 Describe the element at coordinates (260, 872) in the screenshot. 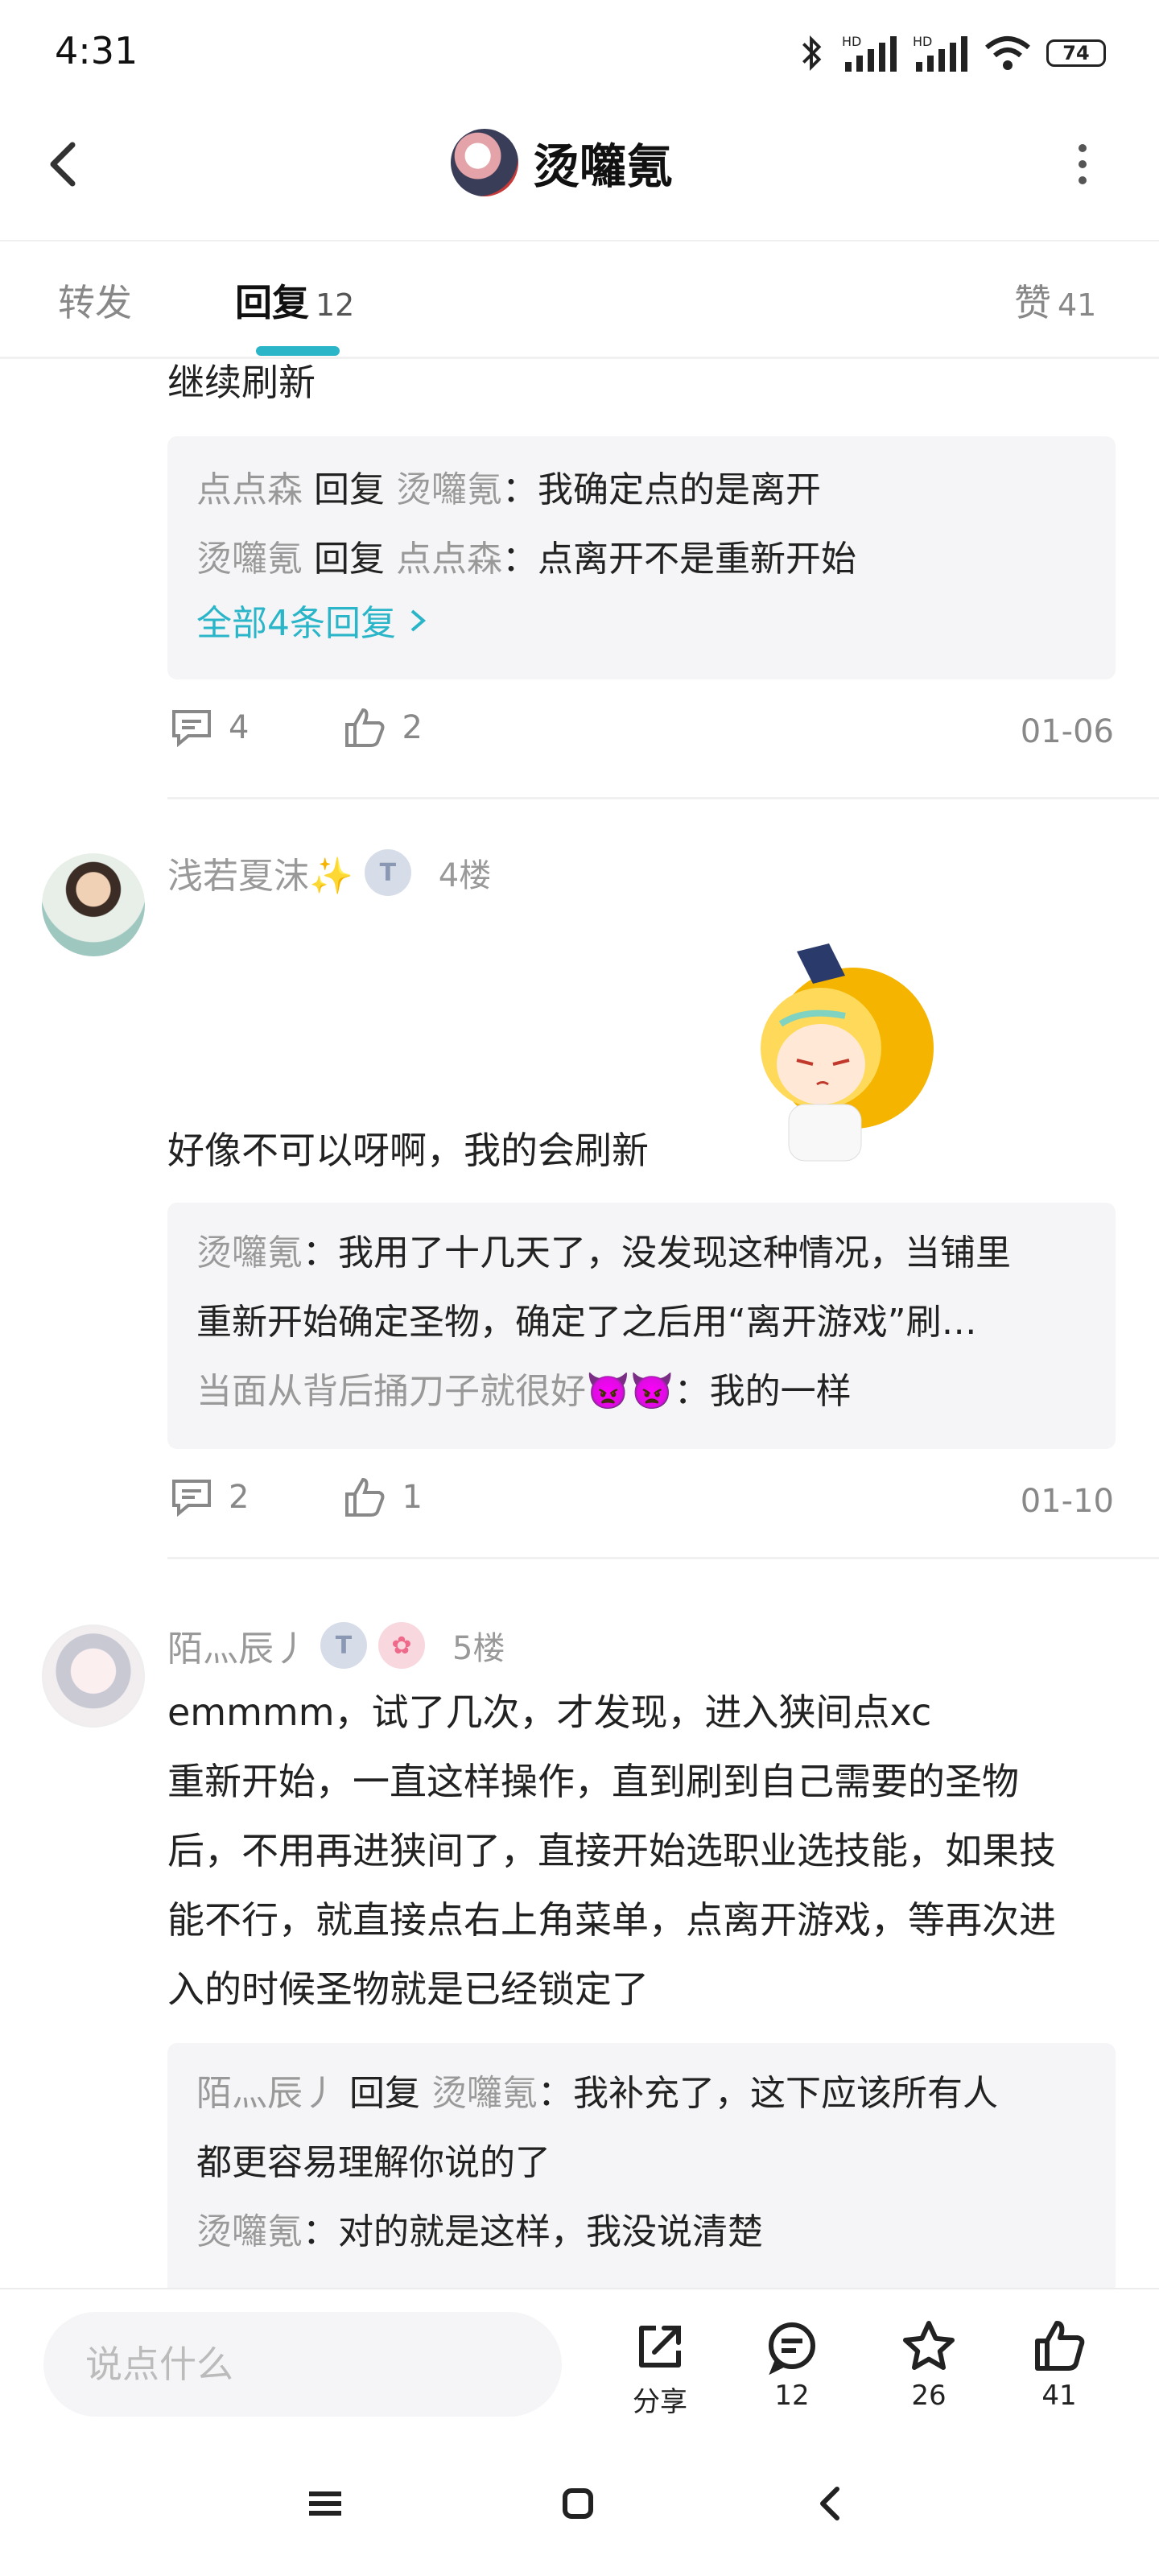

I see `commenter-name: 浅若夏沫✨` at that location.